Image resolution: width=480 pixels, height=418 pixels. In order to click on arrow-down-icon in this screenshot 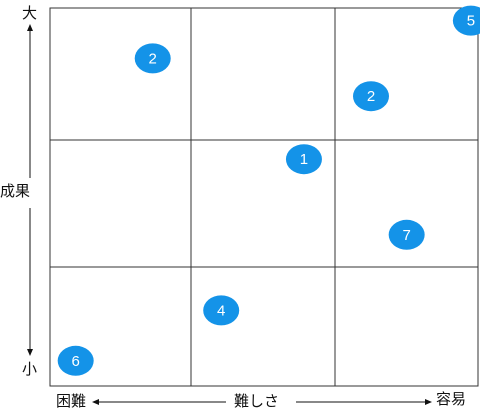, I will do `click(30, 352)`.